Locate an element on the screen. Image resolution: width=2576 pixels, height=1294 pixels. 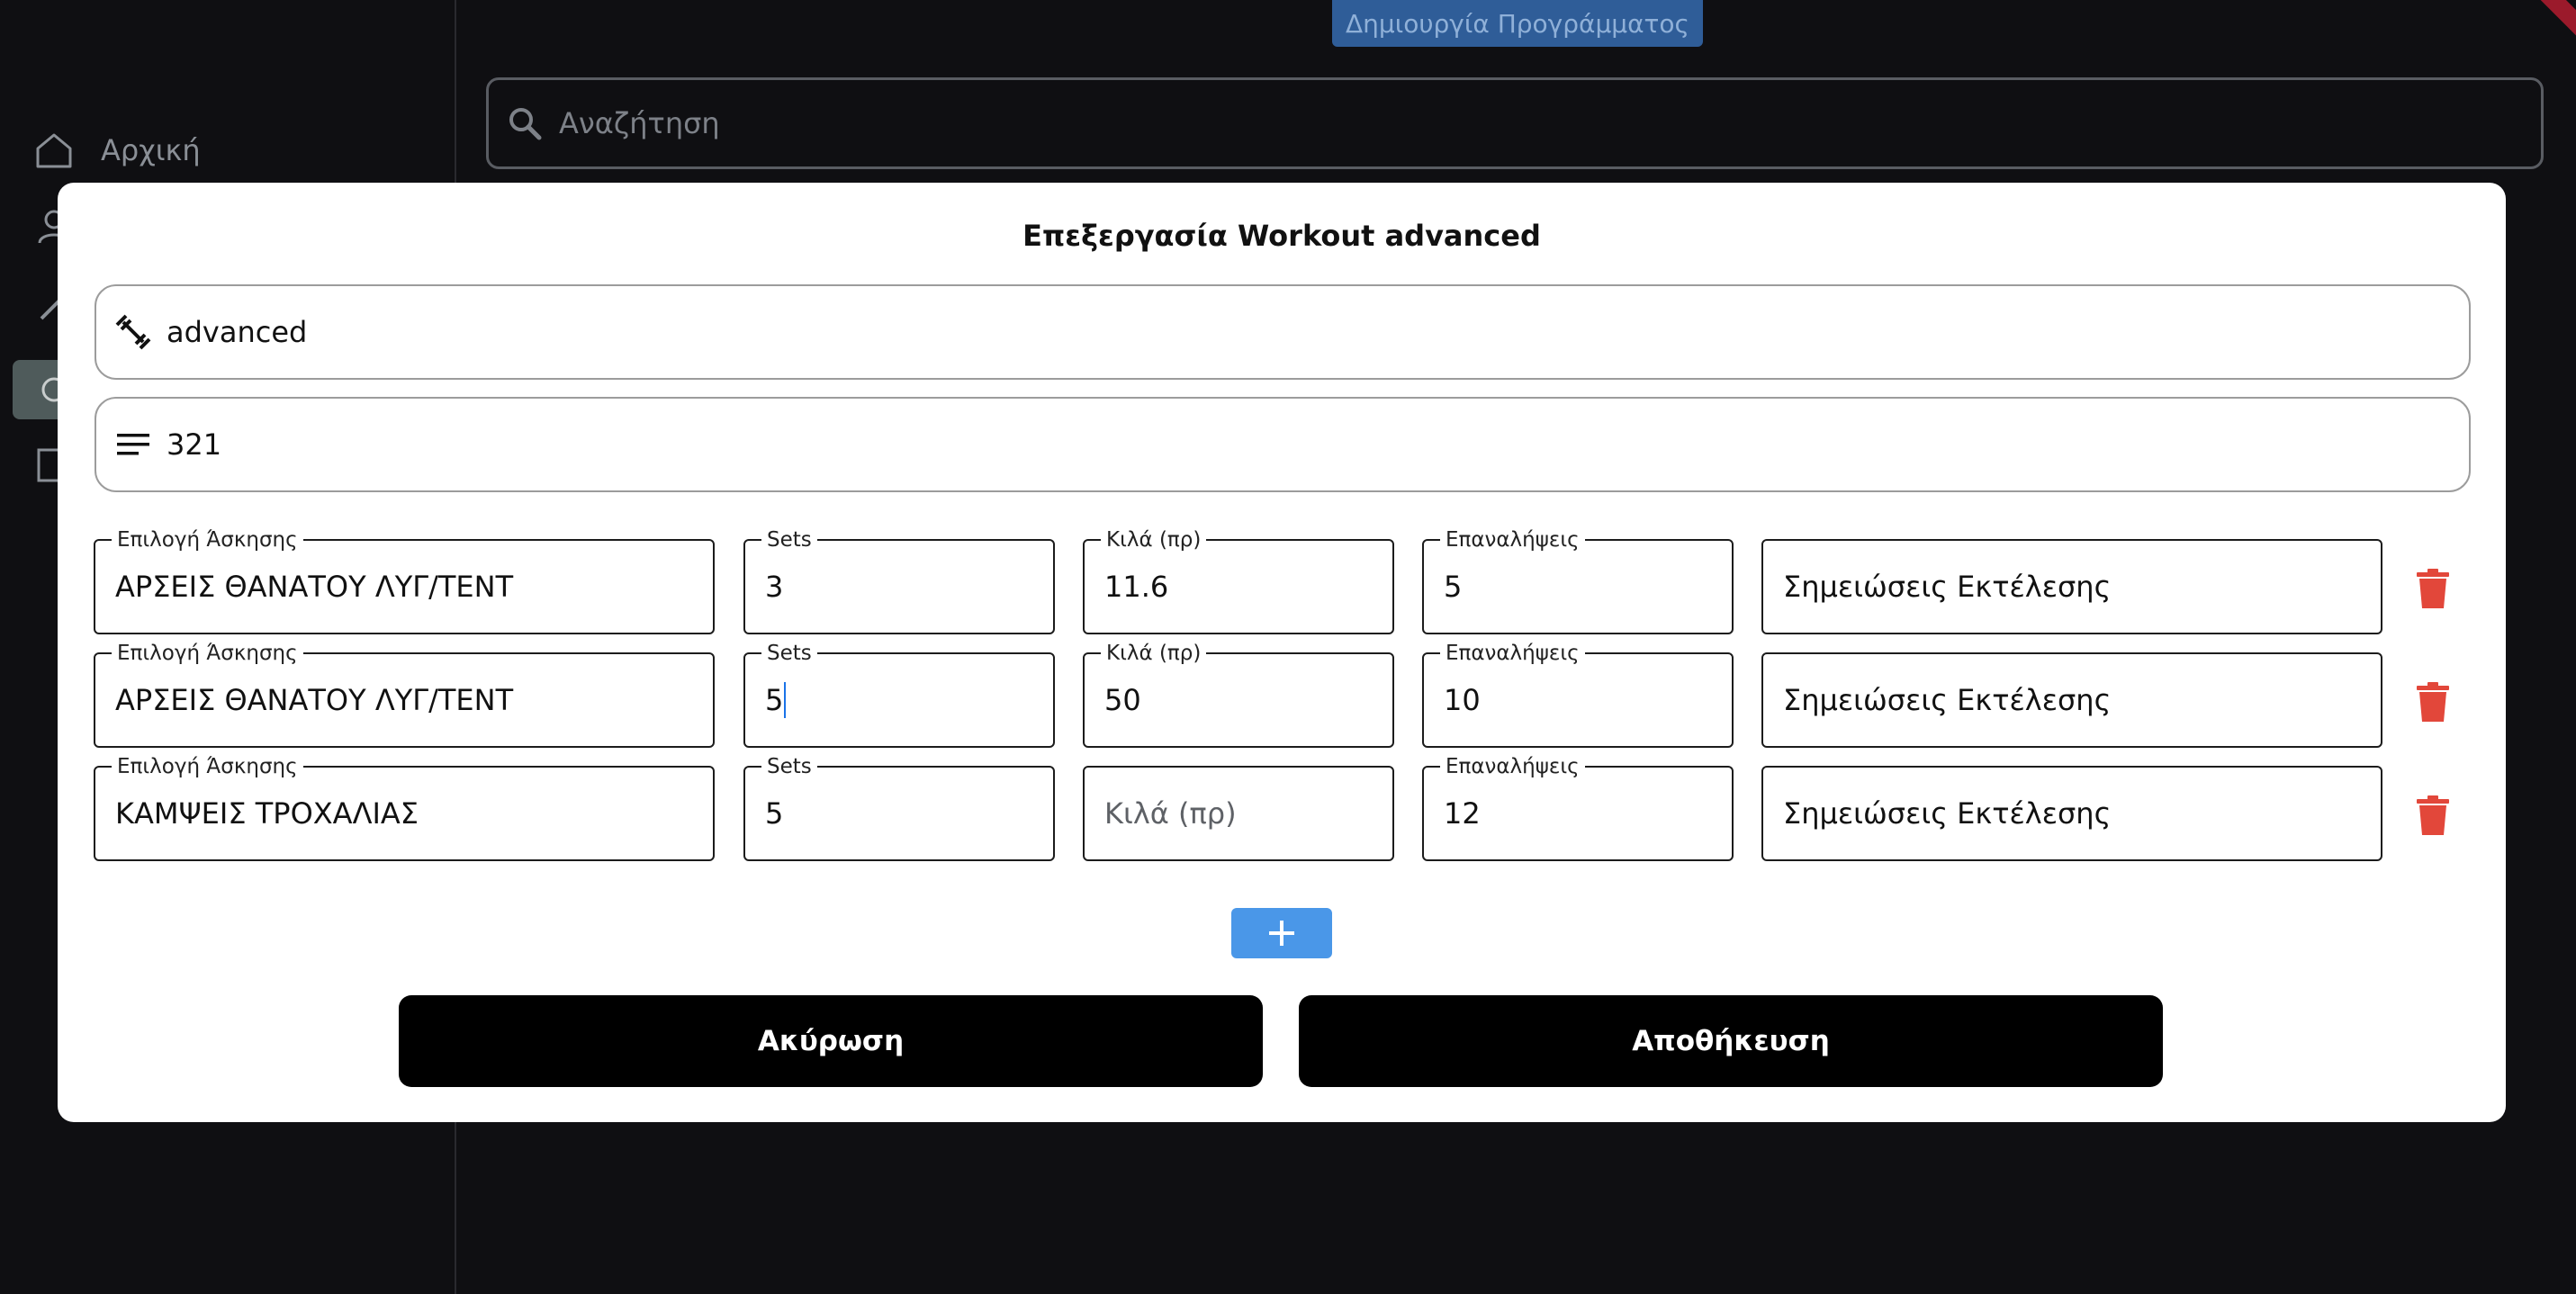
reps-value: 12 is located at coordinates (1462, 814).